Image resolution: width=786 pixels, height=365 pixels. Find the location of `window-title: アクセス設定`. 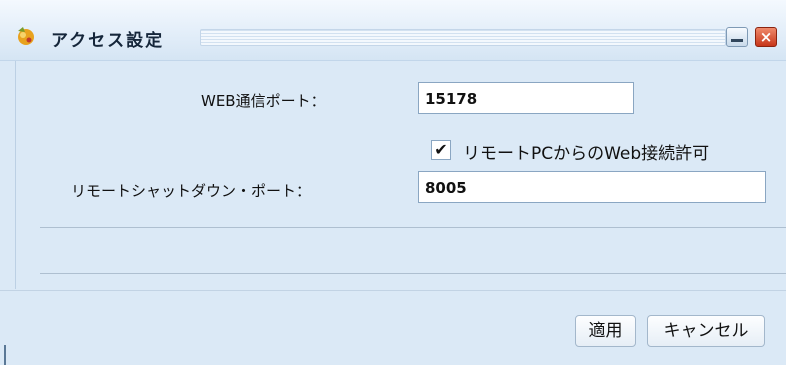

window-title: アクセス設定 is located at coordinates (108, 41).